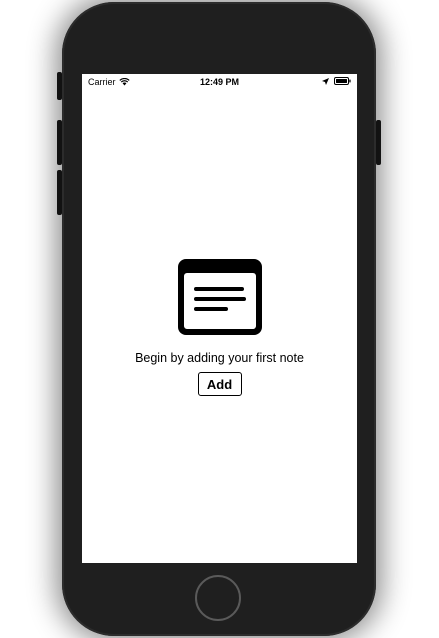  I want to click on location-arrow-icon, so click(325, 81).